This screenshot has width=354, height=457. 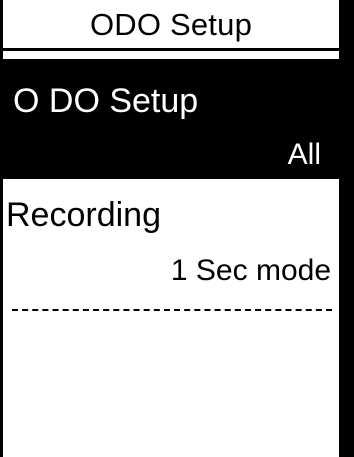 I want to click on dashed-divider, so click(x=172, y=310).